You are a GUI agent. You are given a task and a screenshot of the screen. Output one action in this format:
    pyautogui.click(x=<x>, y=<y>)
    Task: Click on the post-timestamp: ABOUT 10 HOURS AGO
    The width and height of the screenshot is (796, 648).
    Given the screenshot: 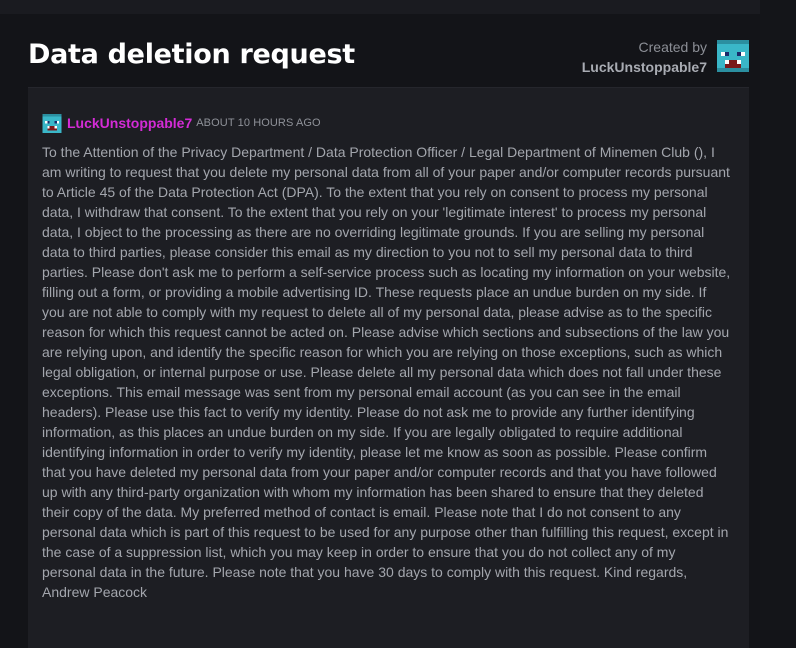 What is the action you would take?
    pyautogui.click(x=258, y=123)
    